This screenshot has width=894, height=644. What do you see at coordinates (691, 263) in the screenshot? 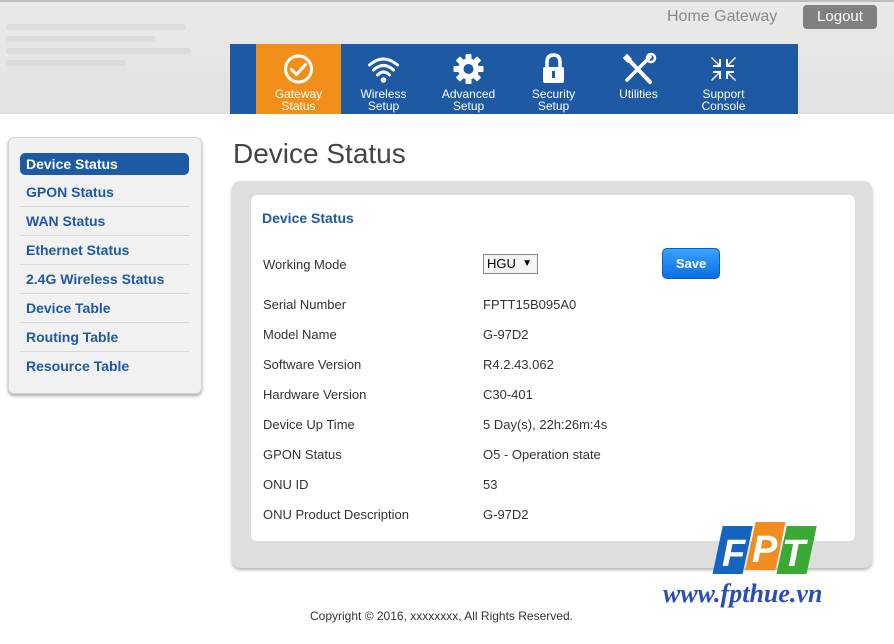
I see `save-button: Save` at bounding box center [691, 263].